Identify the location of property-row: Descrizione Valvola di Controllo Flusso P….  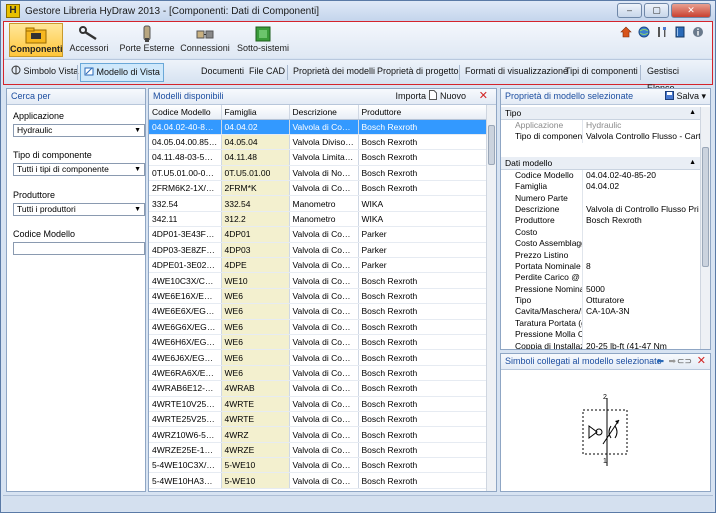
(605, 209).